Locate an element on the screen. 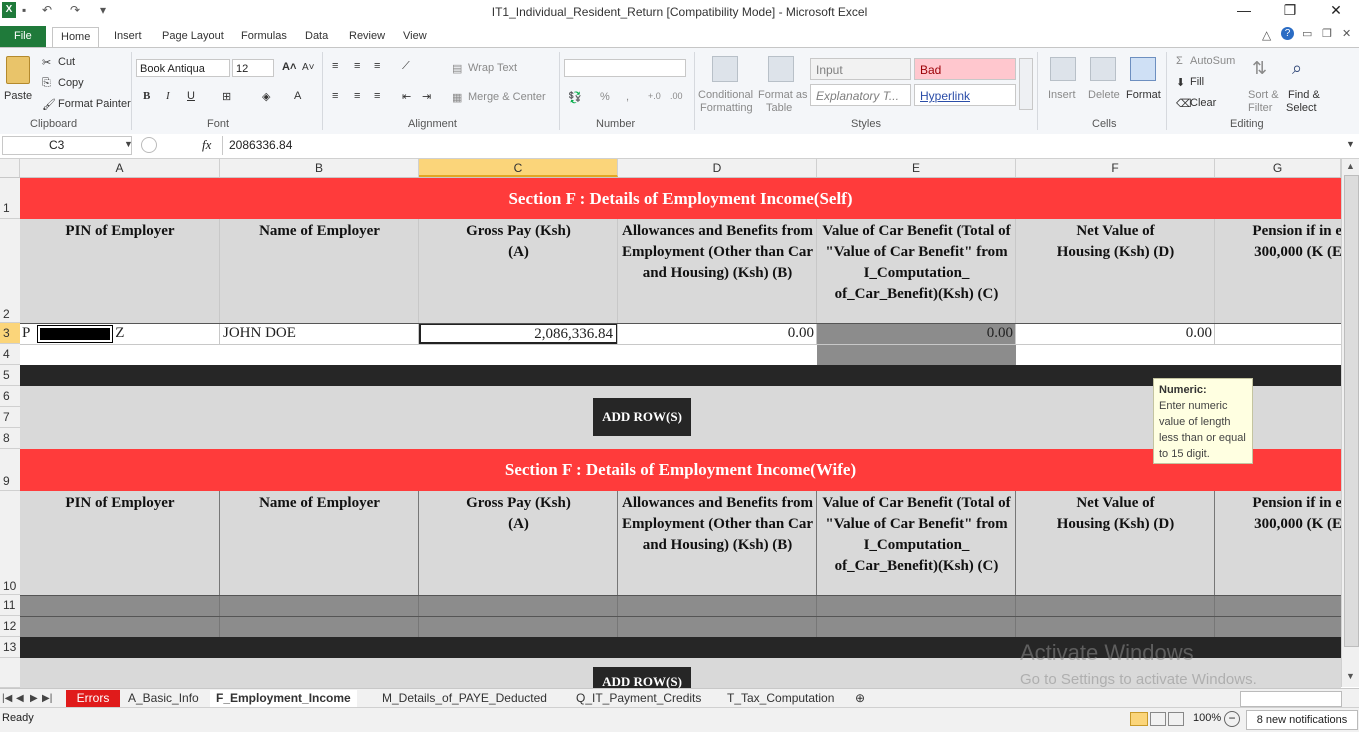 The width and height of the screenshot is (1359, 732). tab-formulas: Formulas is located at coordinates (264, 36).